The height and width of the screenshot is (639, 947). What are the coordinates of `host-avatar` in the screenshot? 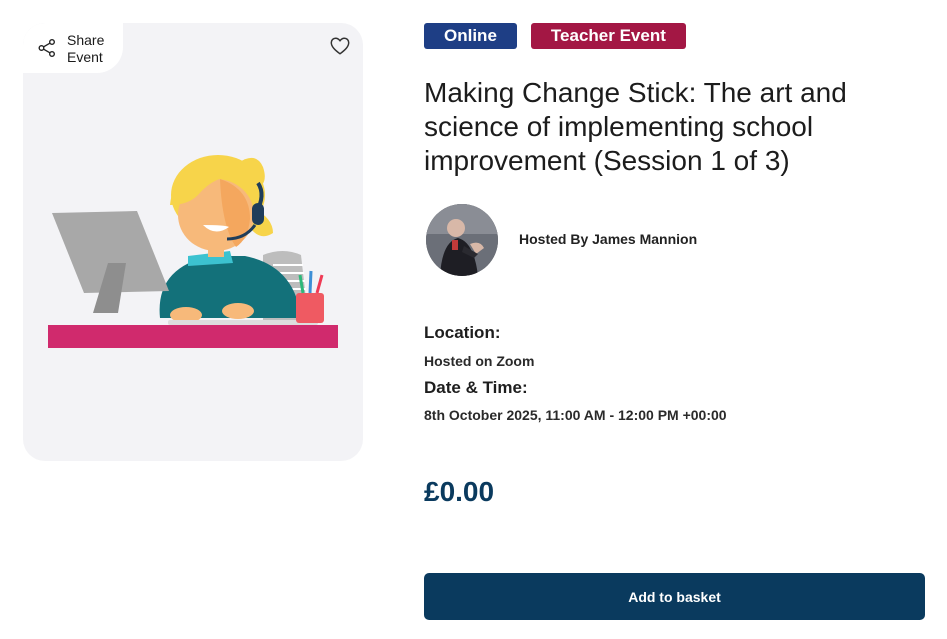 It's located at (462, 240).